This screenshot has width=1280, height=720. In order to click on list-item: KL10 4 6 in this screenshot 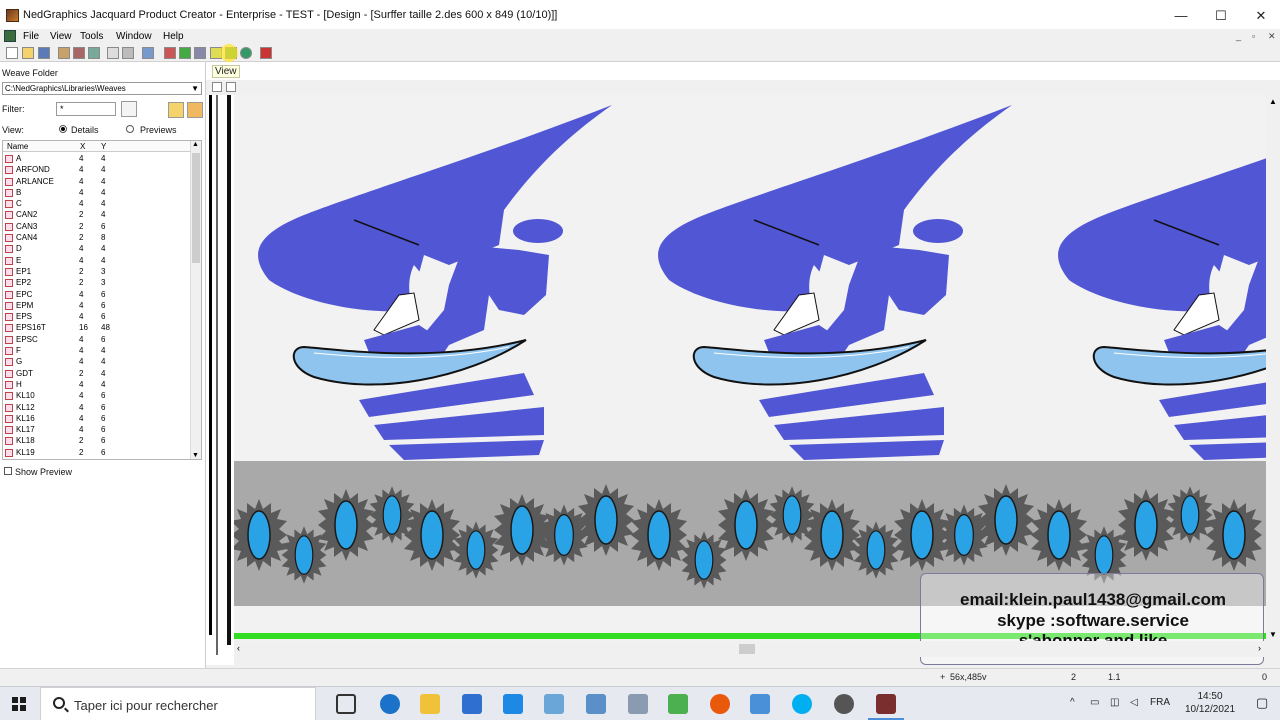, I will do `click(97, 395)`.